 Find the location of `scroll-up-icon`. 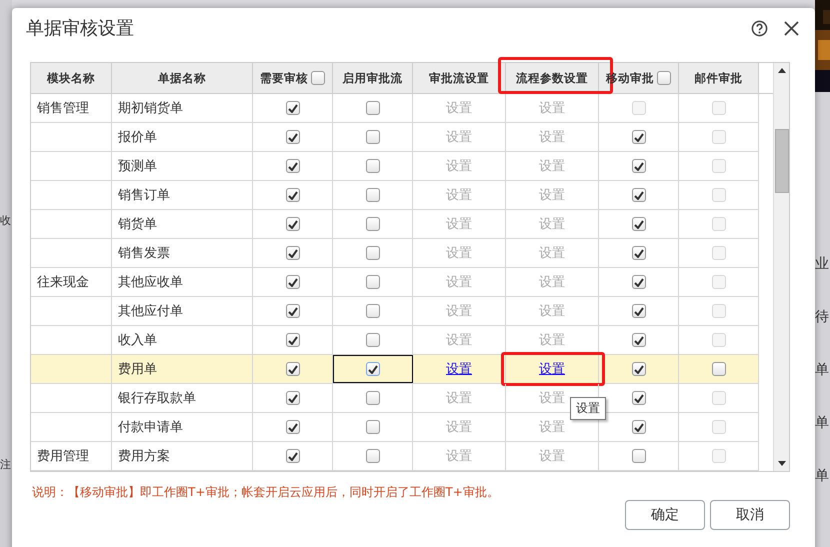

scroll-up-icon is located at coordinates (782, 70).